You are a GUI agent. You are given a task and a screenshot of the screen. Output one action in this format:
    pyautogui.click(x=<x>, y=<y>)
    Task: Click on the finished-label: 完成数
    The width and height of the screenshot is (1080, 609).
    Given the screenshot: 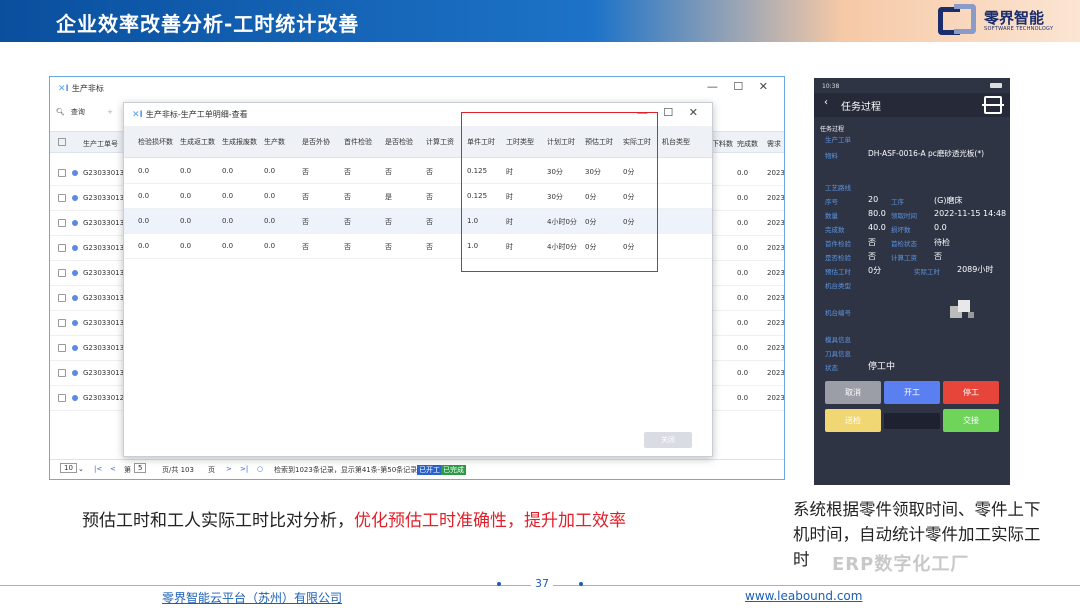 What is the action you would take?
    pyautogui.click(x=835, y=230)
    